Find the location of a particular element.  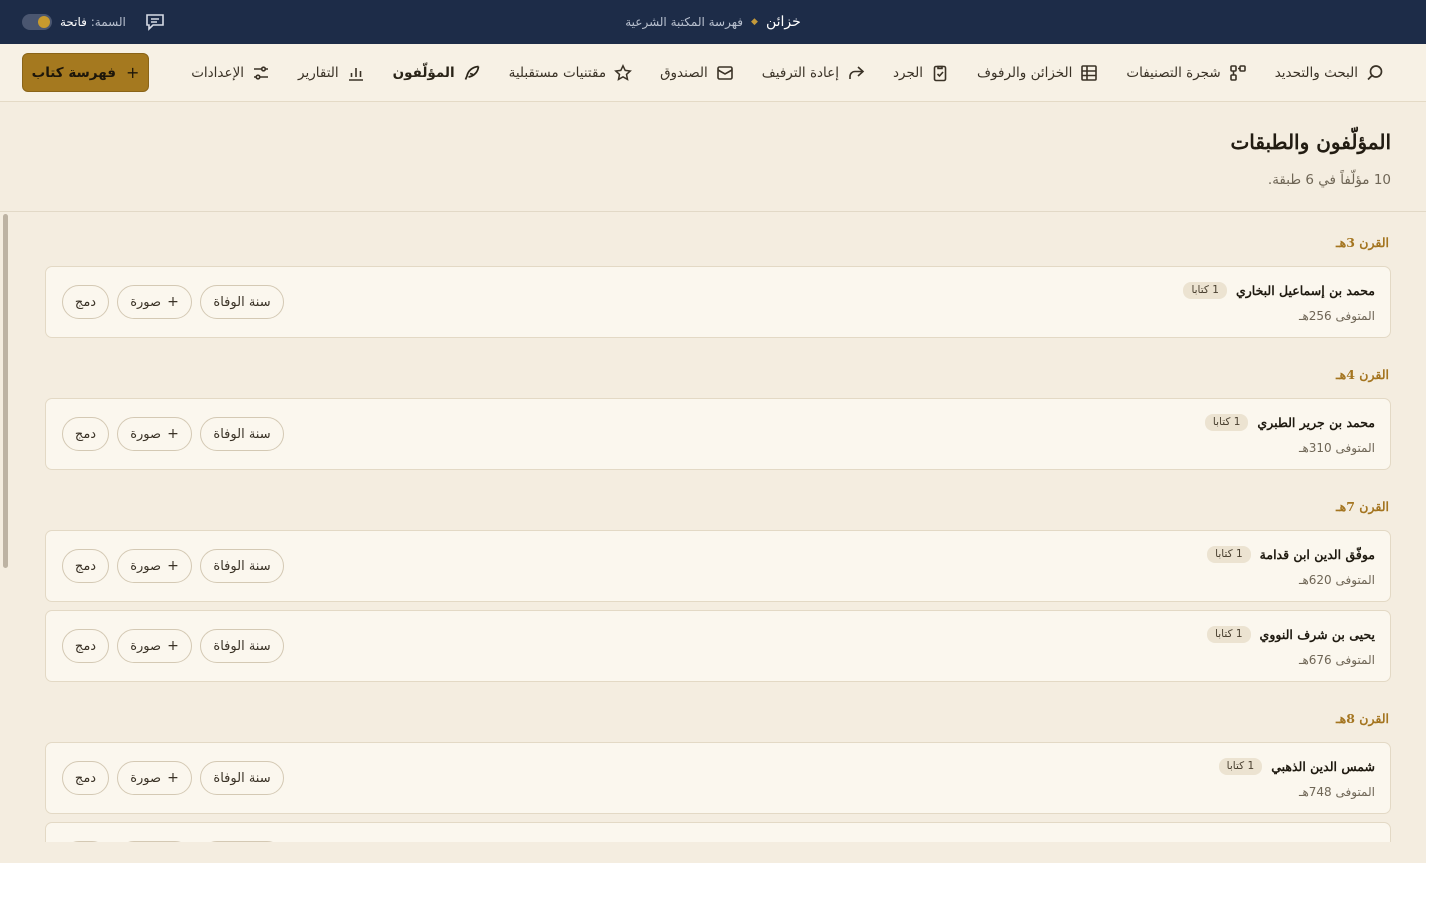

author-name: شمس الدين الذهبي is located at coordinates (1323, 766).